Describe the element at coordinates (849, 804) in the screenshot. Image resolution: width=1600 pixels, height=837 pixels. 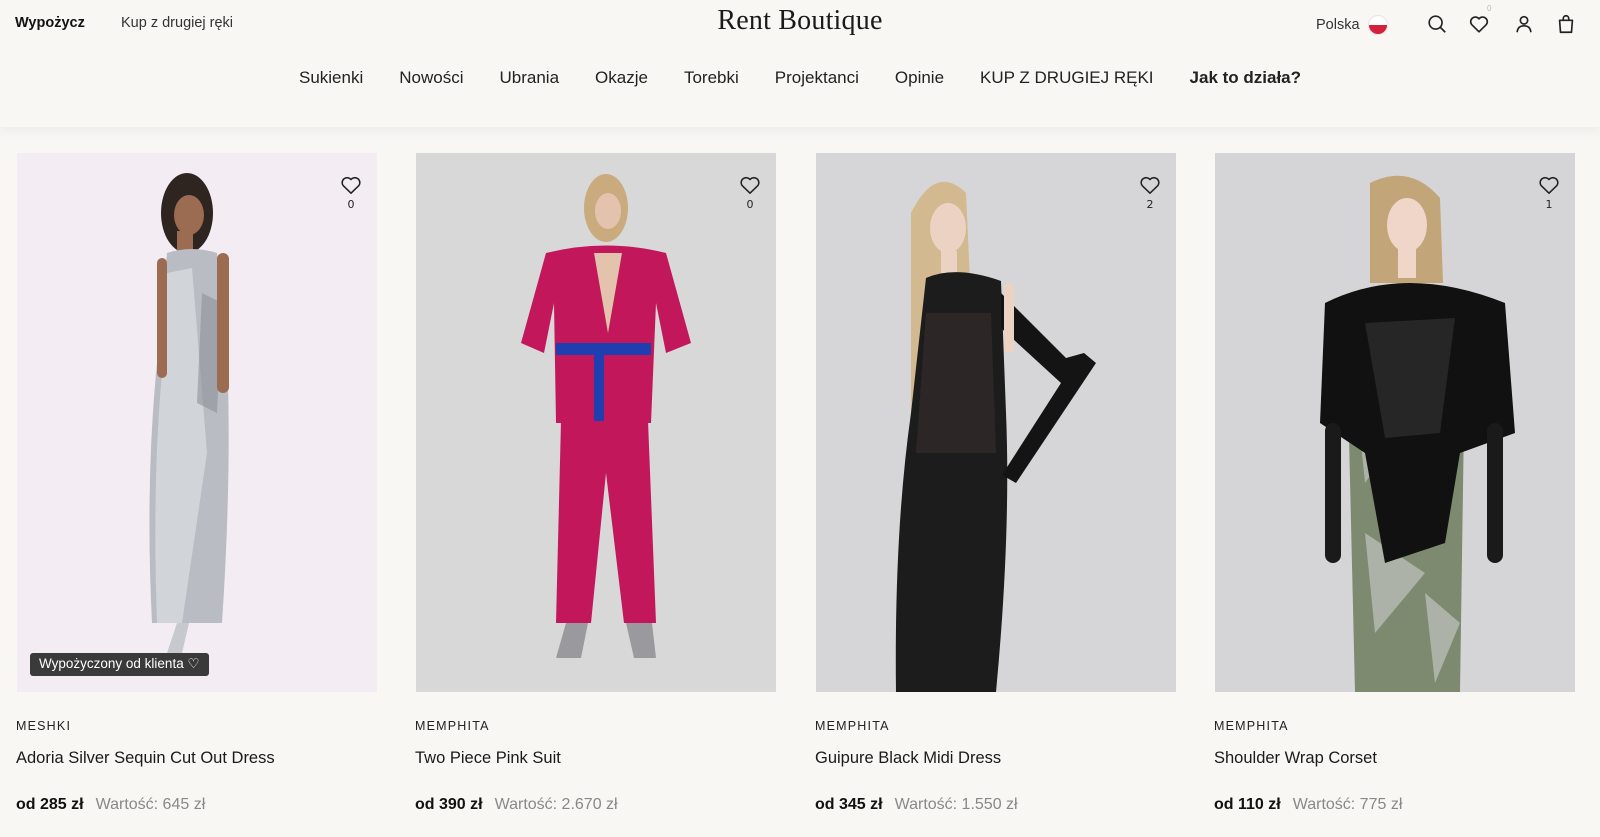
I see `rental-price: od 345 zł` at that location.